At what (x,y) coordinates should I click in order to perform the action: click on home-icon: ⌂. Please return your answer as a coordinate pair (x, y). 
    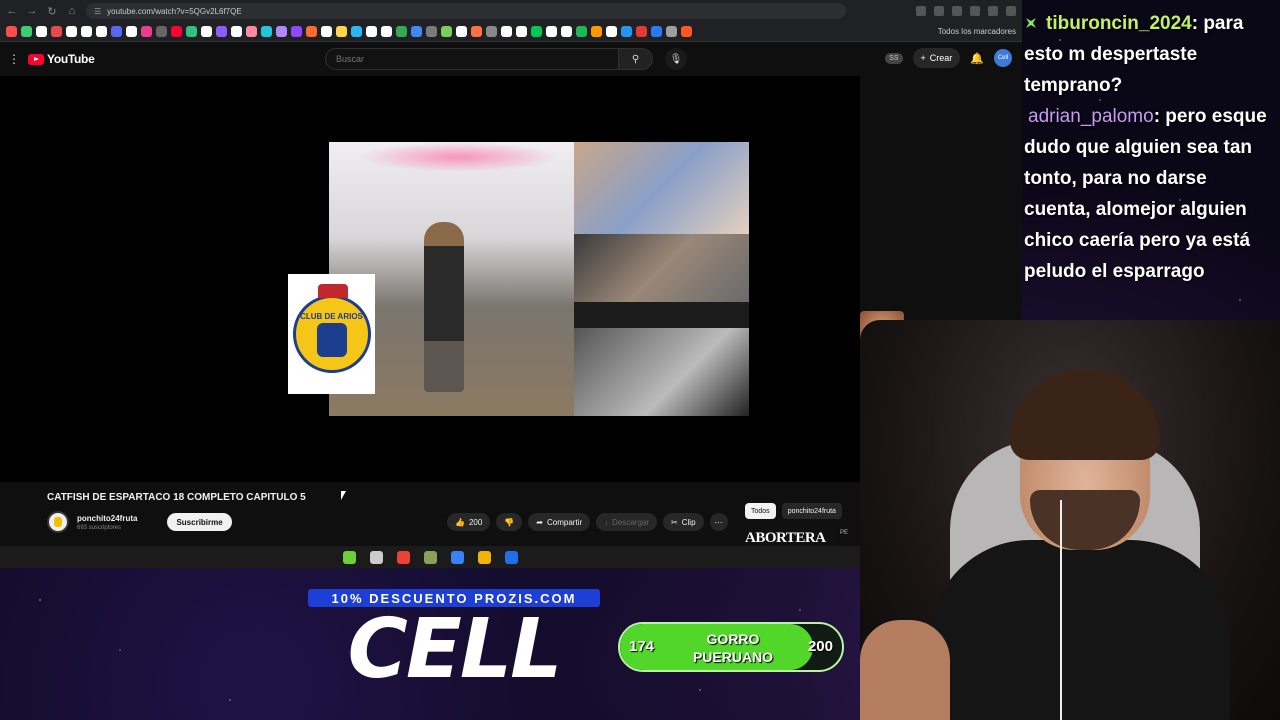
    Looking at the image, I should click on (72, 11).